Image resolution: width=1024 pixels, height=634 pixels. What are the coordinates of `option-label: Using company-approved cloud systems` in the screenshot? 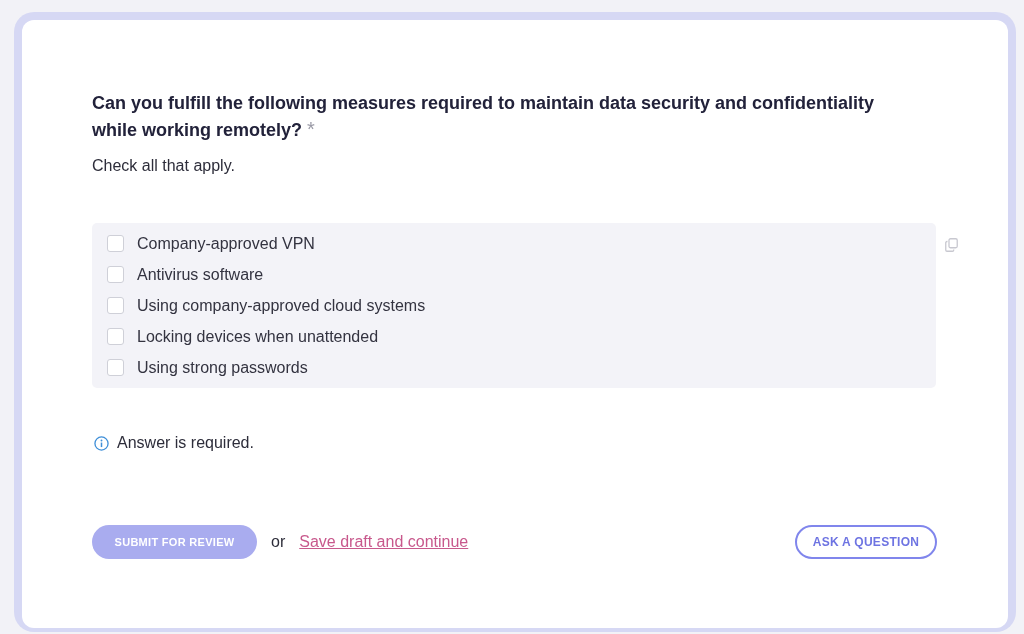 It's located at (281, 305).